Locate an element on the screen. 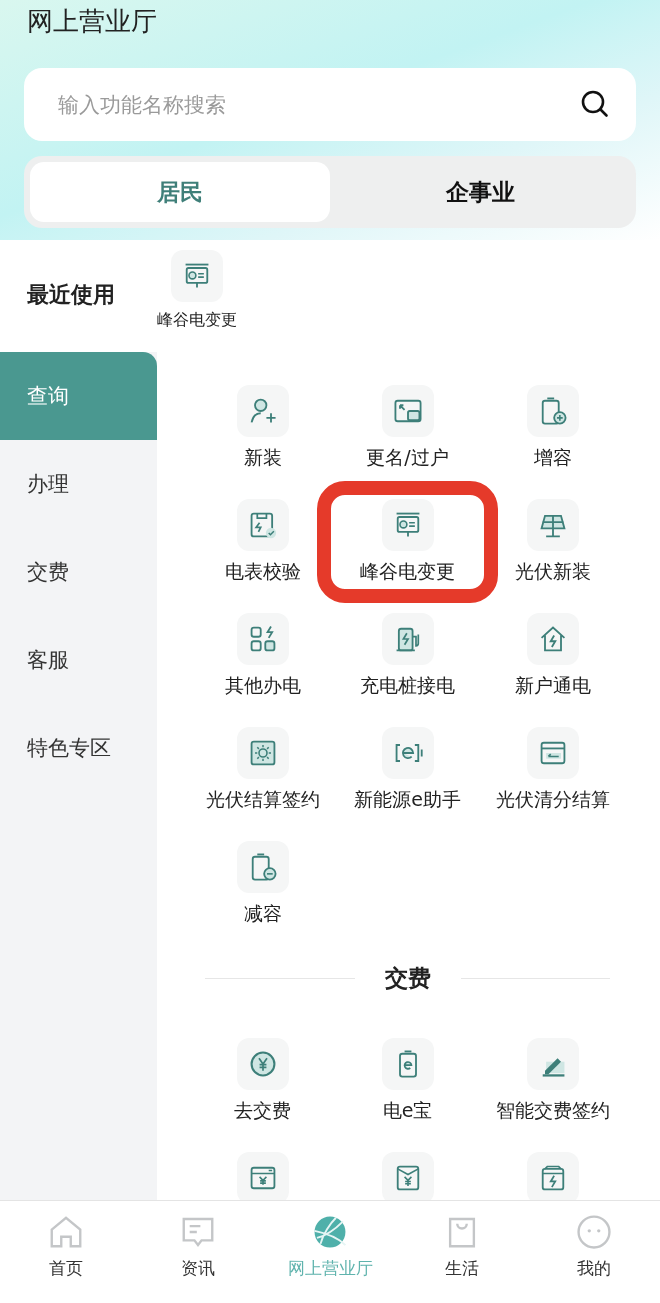  service-label: 光伏结算签约 is located at coordinates (262, 800).